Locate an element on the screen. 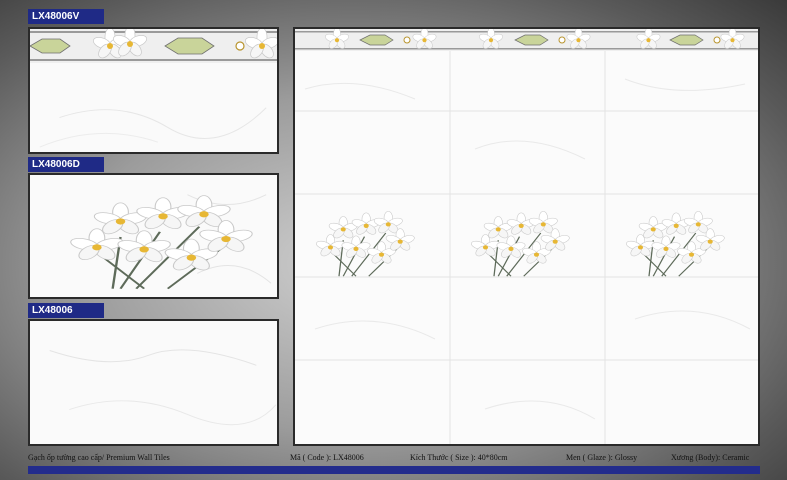 Image resolution: width=787 pixels, height=480 pixels. marble-texture is located at coordinates (163, 387).